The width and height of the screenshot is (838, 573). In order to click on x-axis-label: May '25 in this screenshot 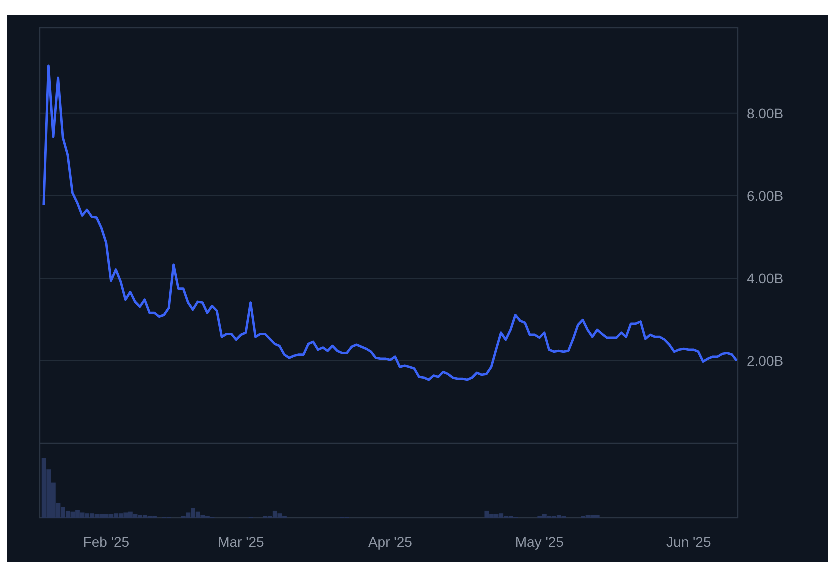, I will do `click(539, 542)`.